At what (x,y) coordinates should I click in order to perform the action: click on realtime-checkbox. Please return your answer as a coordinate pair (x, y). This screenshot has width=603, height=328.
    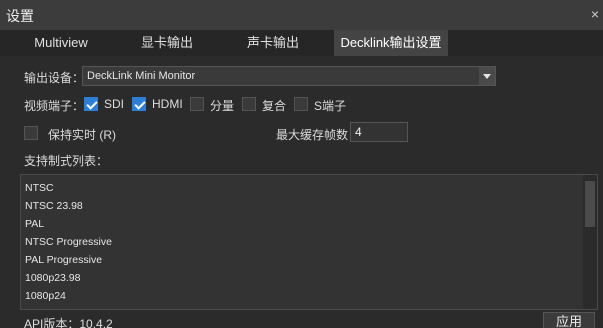
    Looking at the image, I should click on (31, 133).